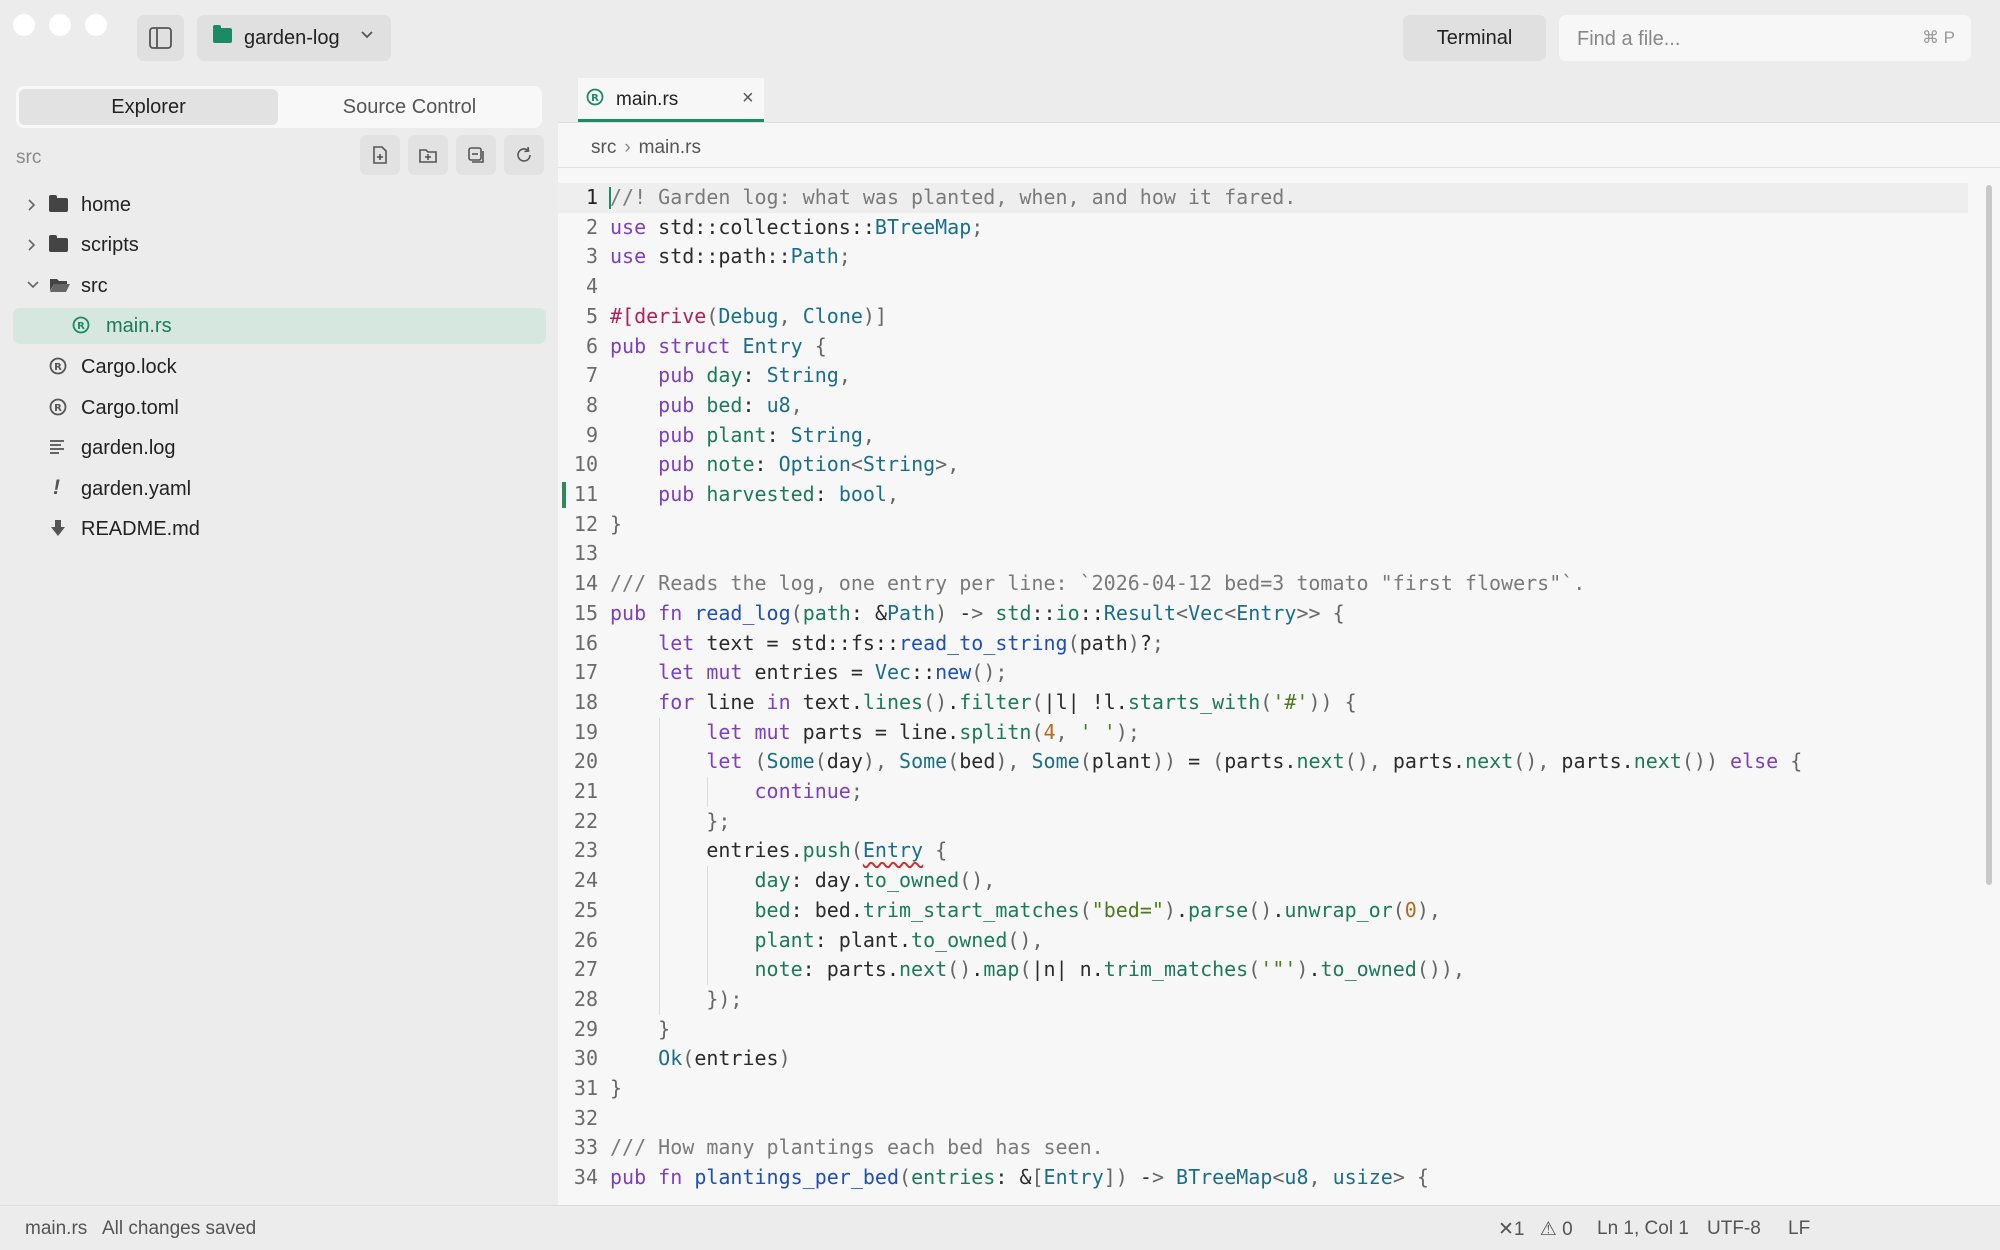 This screenshot has height=1250, width=2000. What do you see at coordinates (279, 107) in the screenshot?
I see `sidebar-view-switch: Explorer Source Control` at bounding box center [279, 107].